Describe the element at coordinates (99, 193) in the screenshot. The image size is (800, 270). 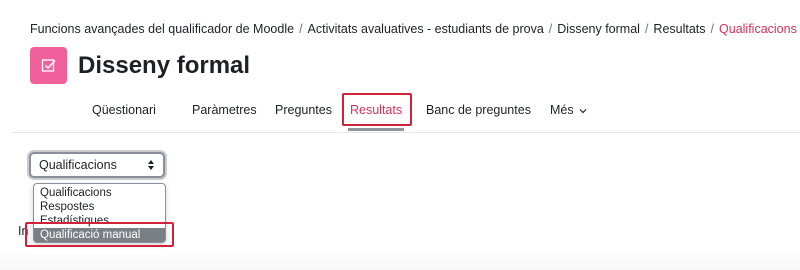
I see `option-qualificacions: Qualificacions` at that location.